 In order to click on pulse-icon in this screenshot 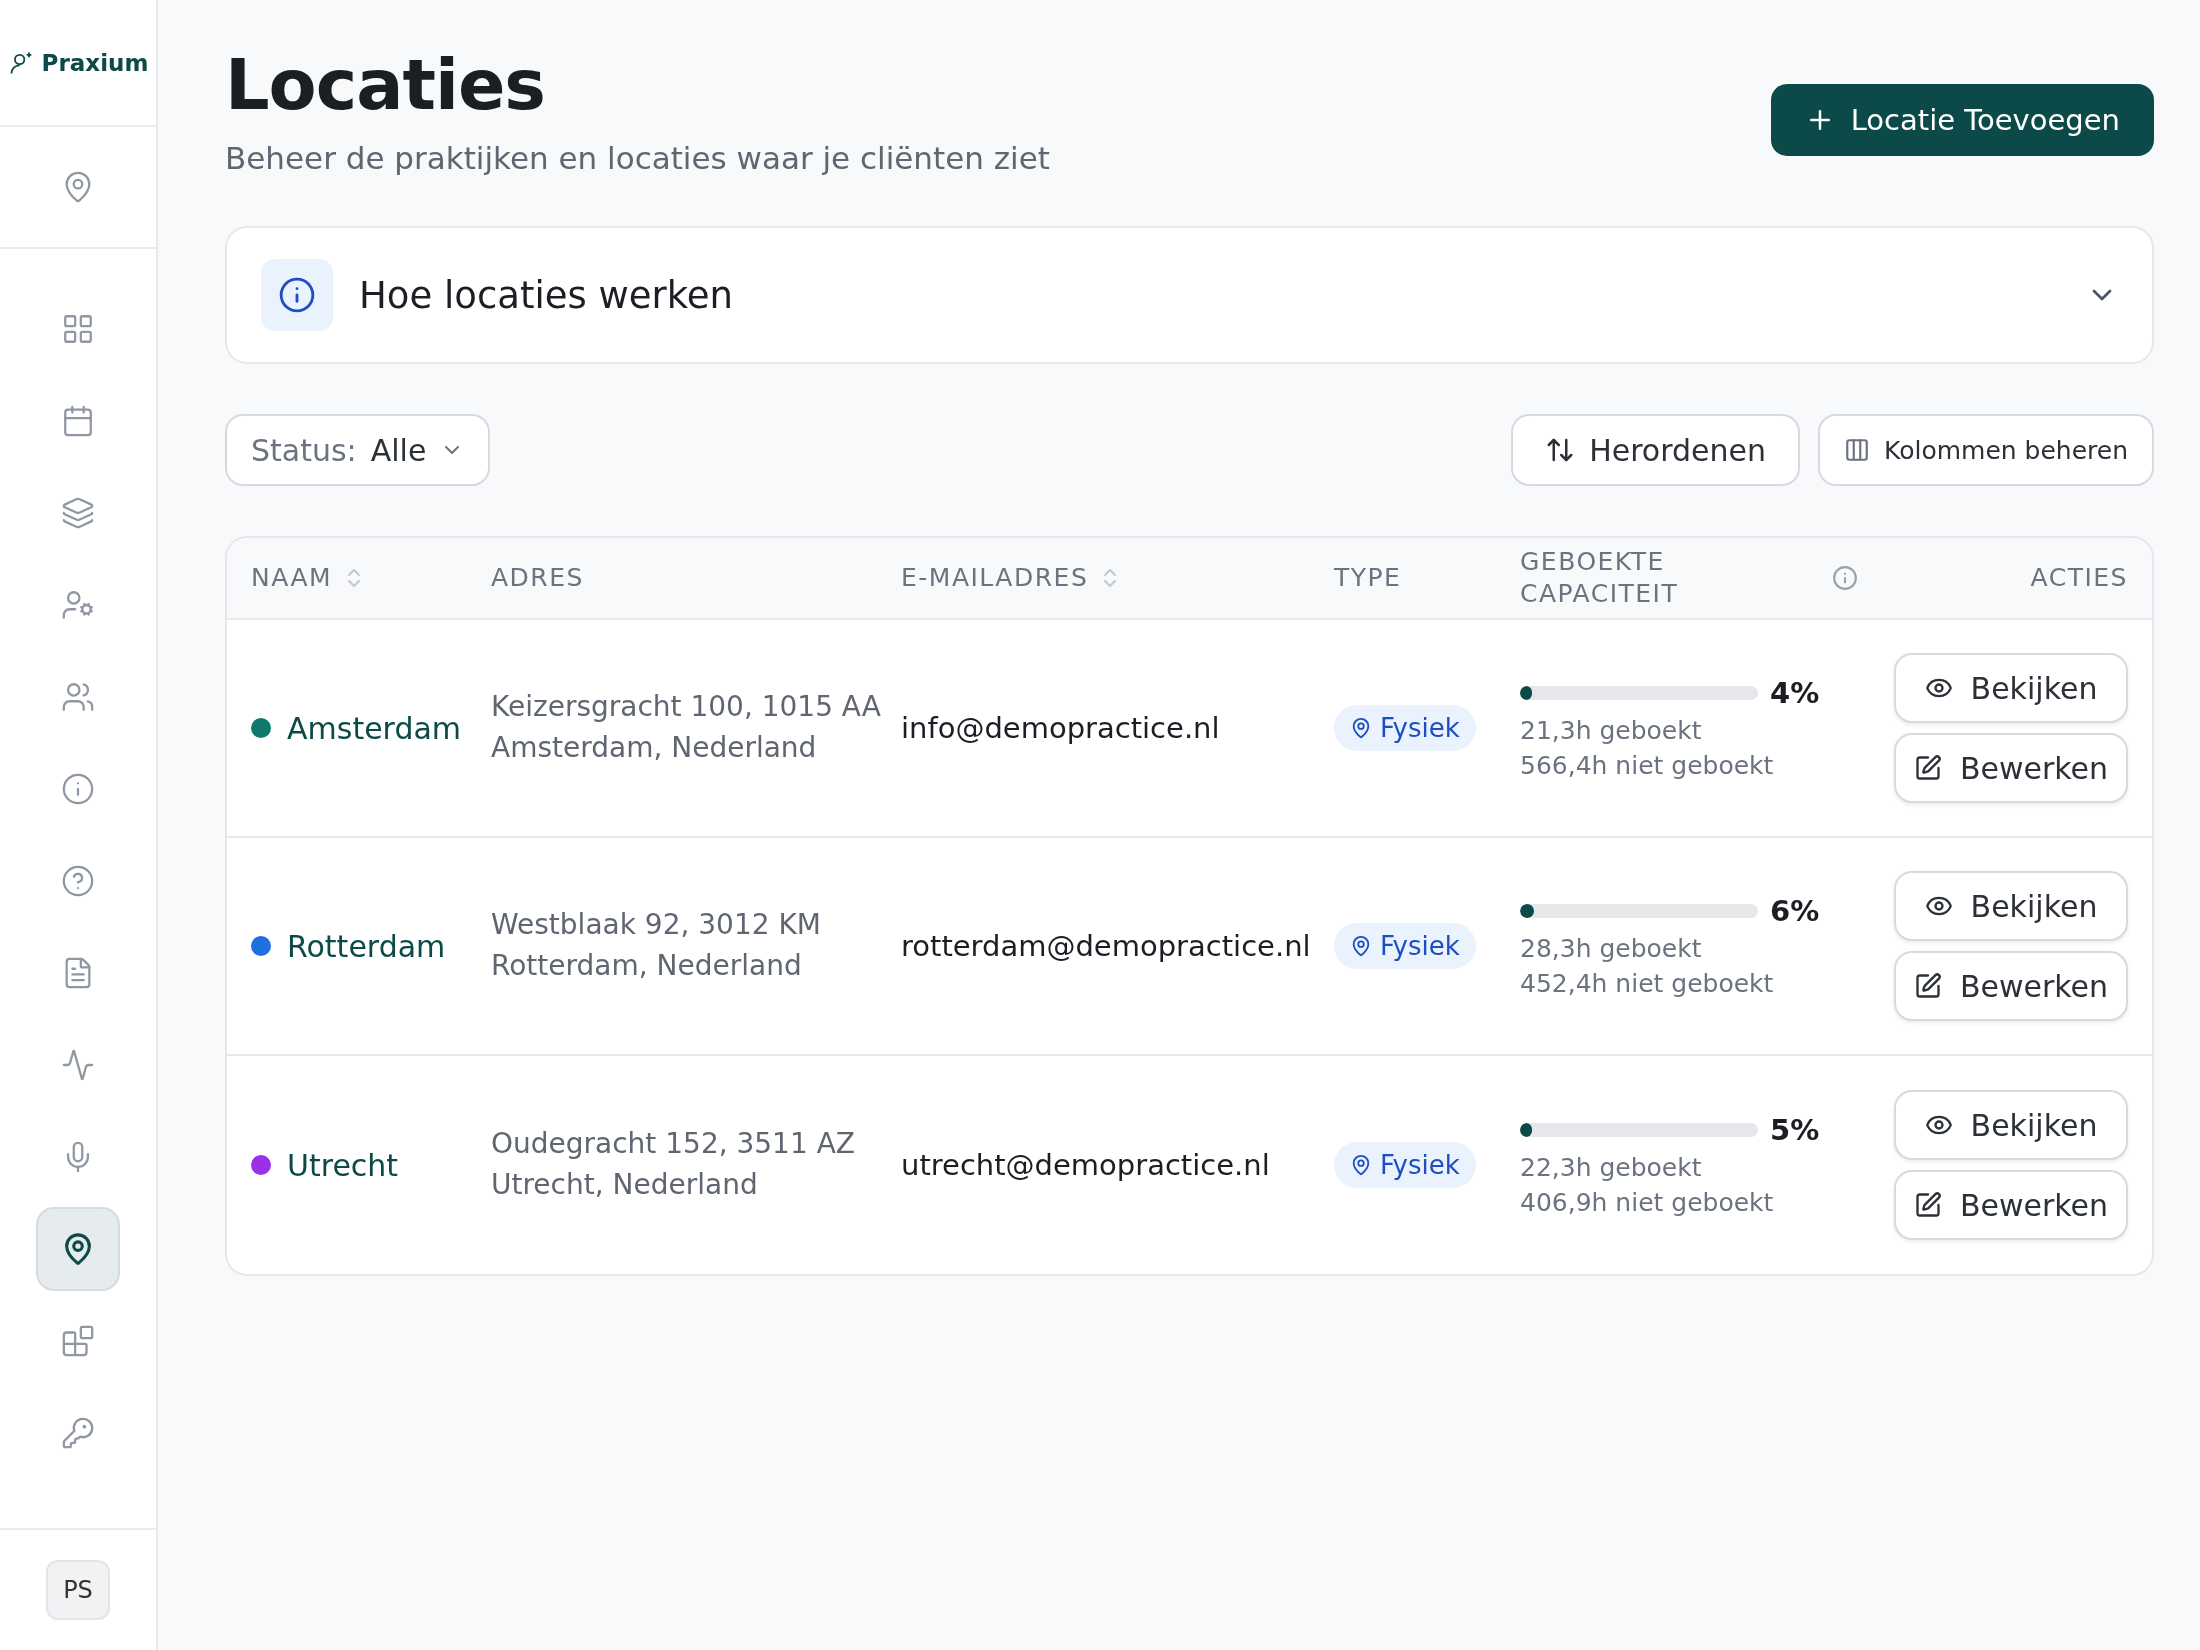, I will do `click(78, 1065)`.